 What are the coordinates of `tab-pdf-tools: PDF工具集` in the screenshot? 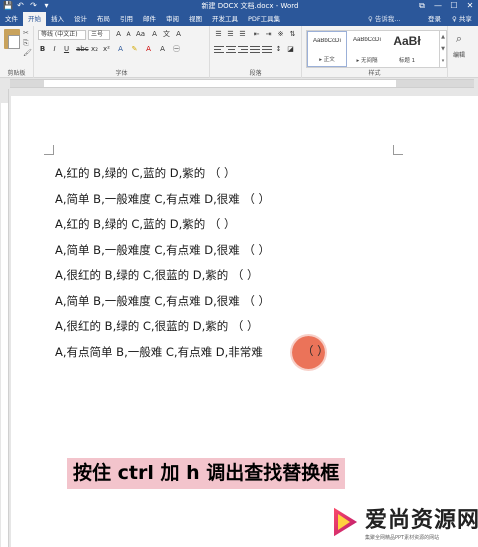 It's located at (264, 19).